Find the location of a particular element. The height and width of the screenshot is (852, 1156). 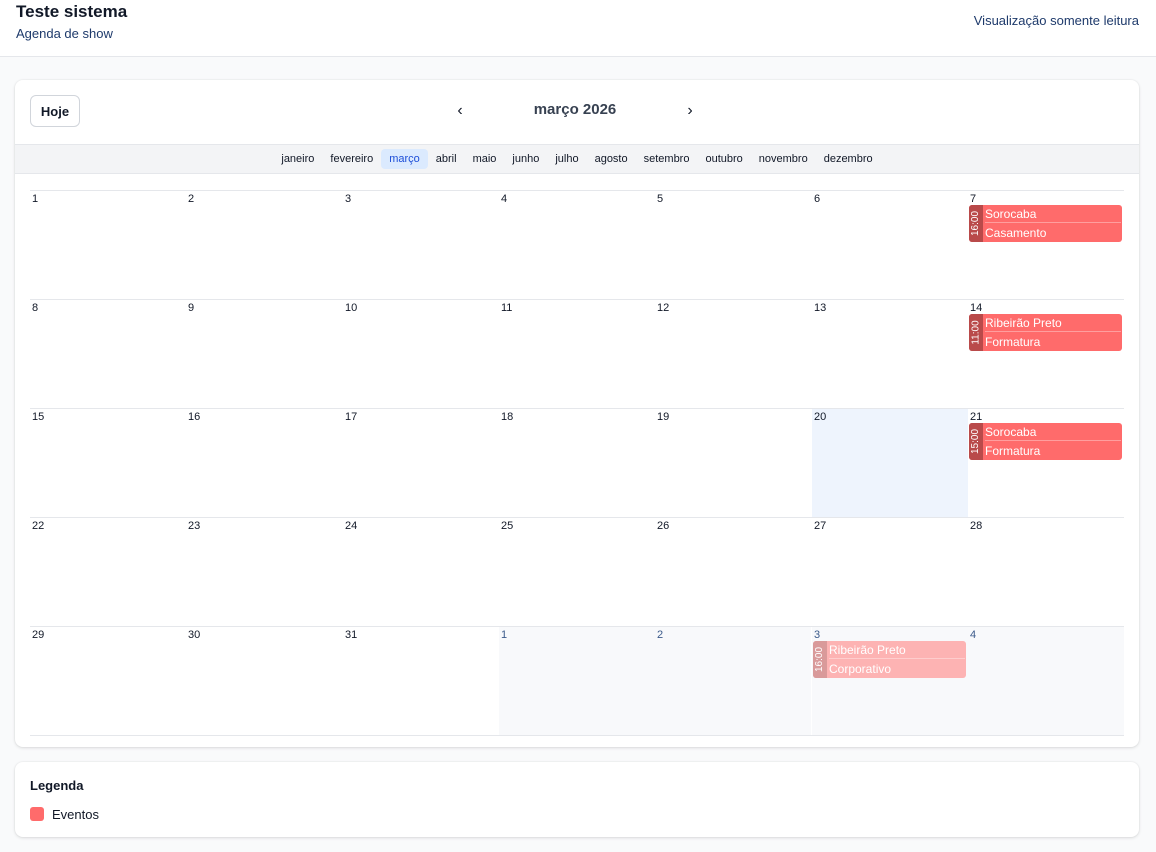

event-block: 15:00 Sorocaba Formatura is located at coordinates (1045, 441).